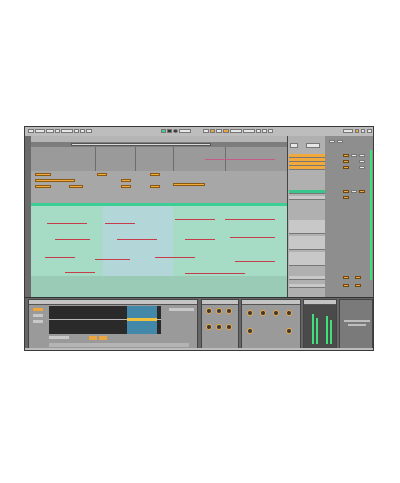  Describe the element at coordinates (263, 313) in the screenshot. I see `tone-knob` at that location.